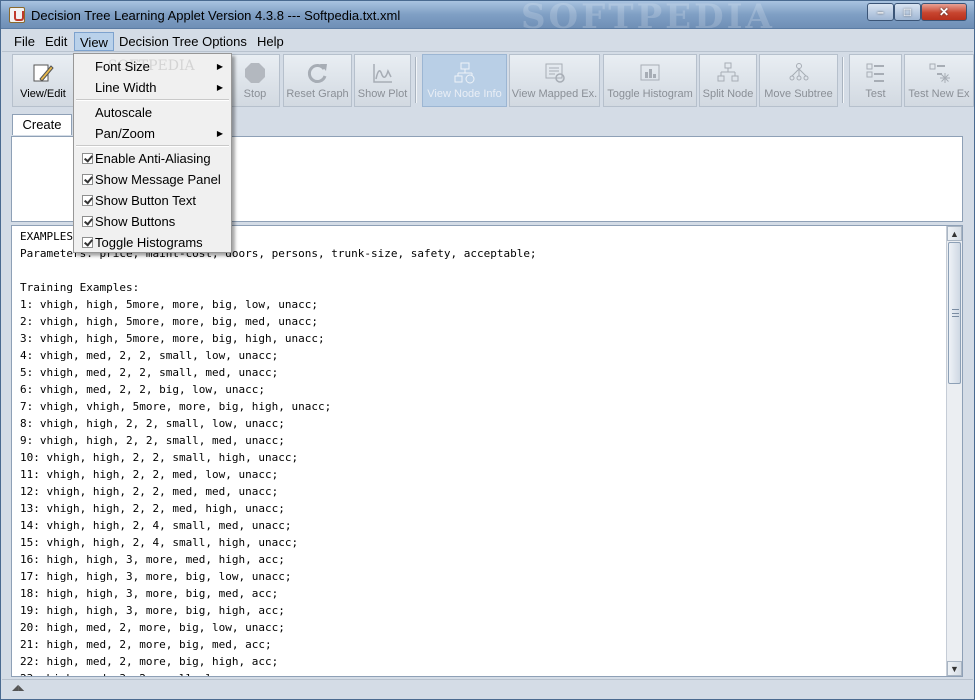 This screenshot has width=975, height=700. I want to click on text-line, so click(278, 270).